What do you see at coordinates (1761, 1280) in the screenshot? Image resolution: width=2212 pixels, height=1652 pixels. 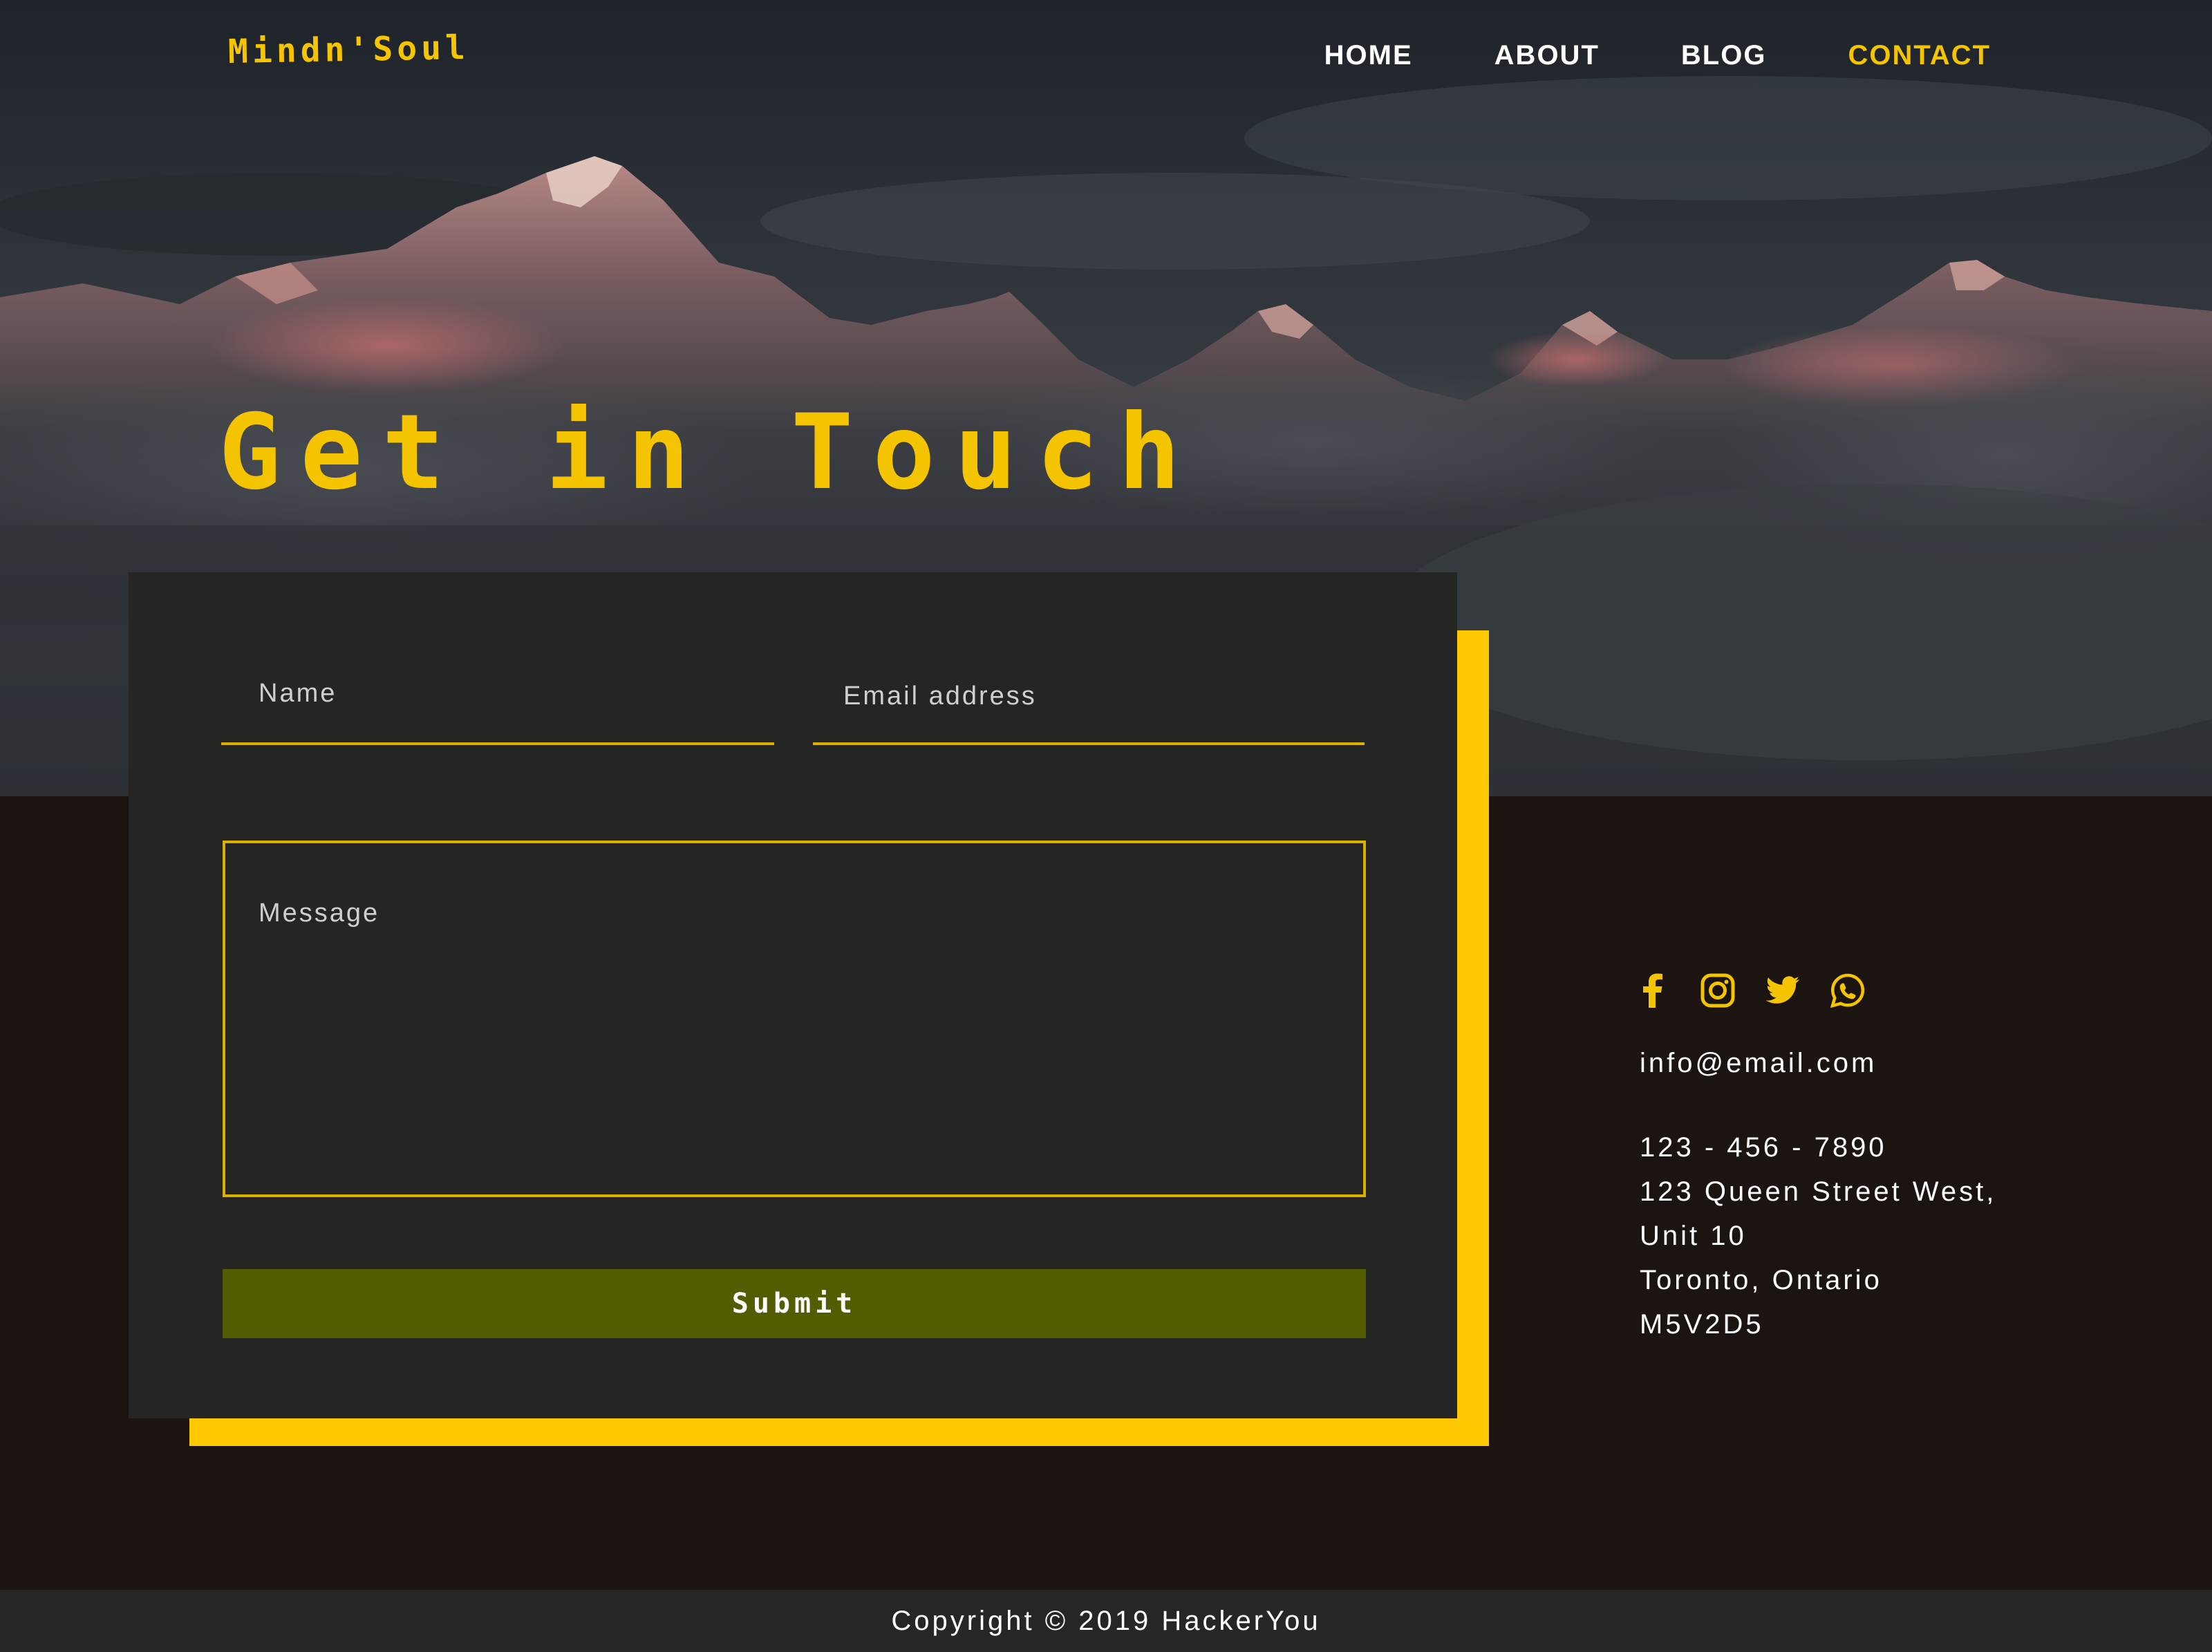 I see `address-line-3: Toronto, Ontario` at bounding box center [1761, 1280].